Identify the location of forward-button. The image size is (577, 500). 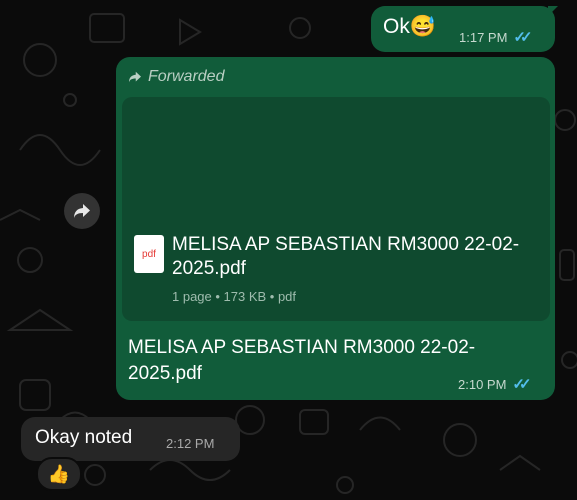
(82, 211).